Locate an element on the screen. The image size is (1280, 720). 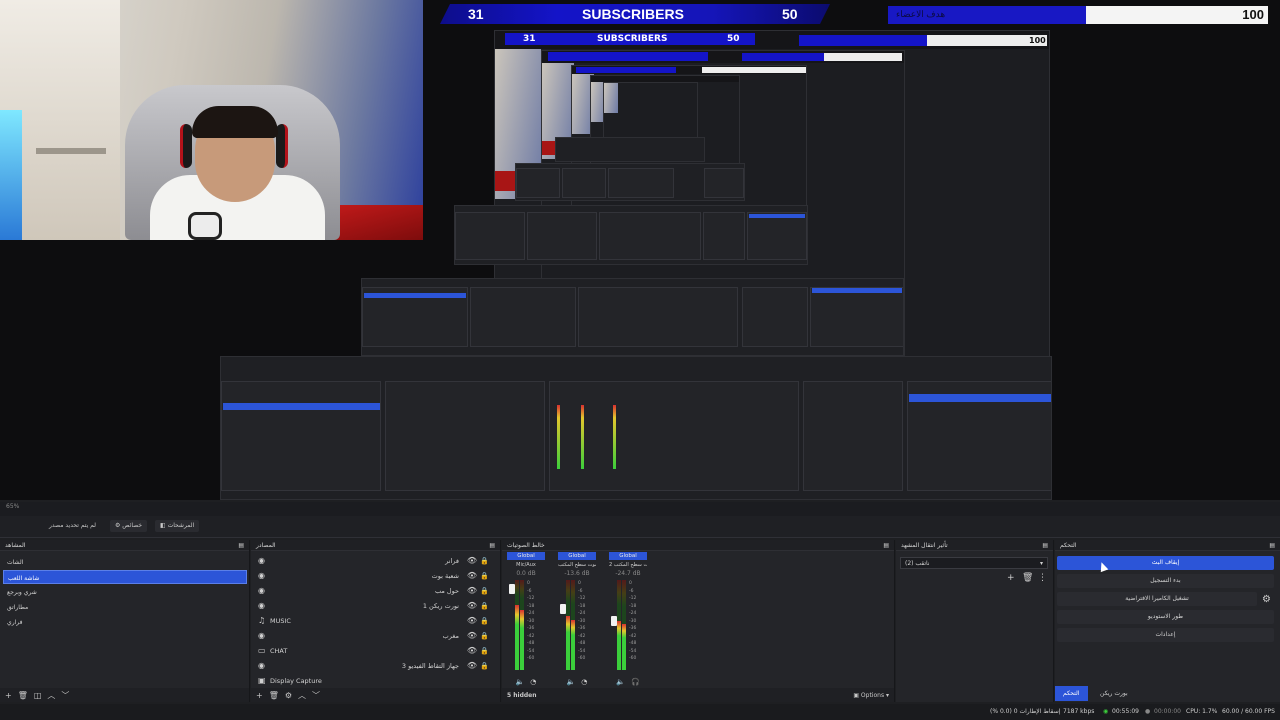
source-settings-icon: ⚙ is located at coordinates (288, 695).